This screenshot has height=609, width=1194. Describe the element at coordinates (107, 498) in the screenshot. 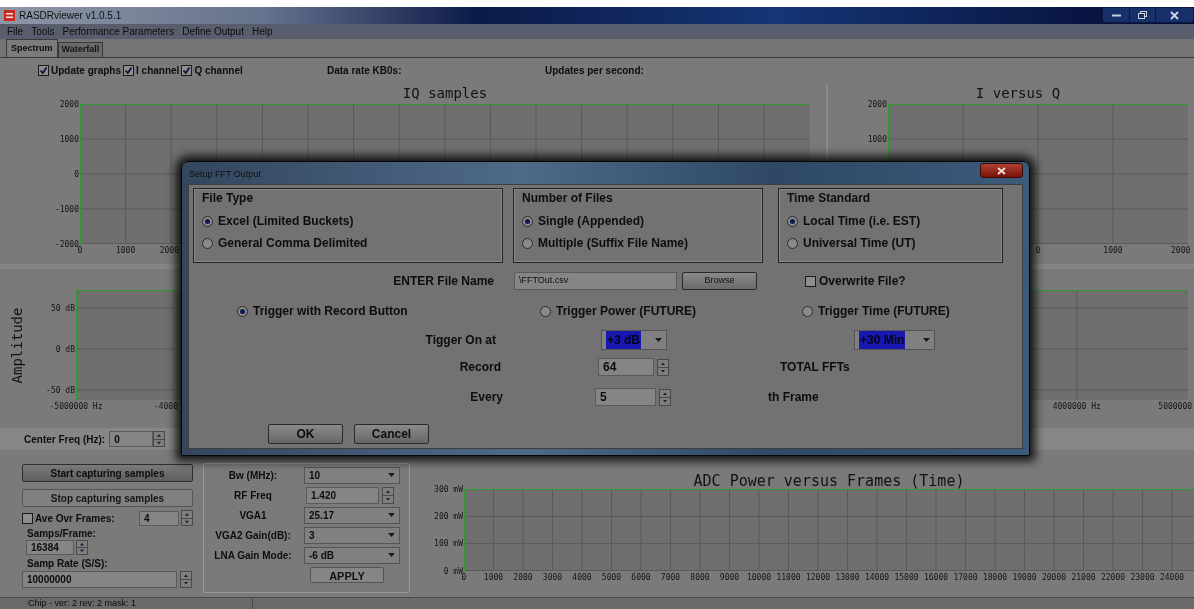

I see `capture-button: Stop capturing samples` at that location.